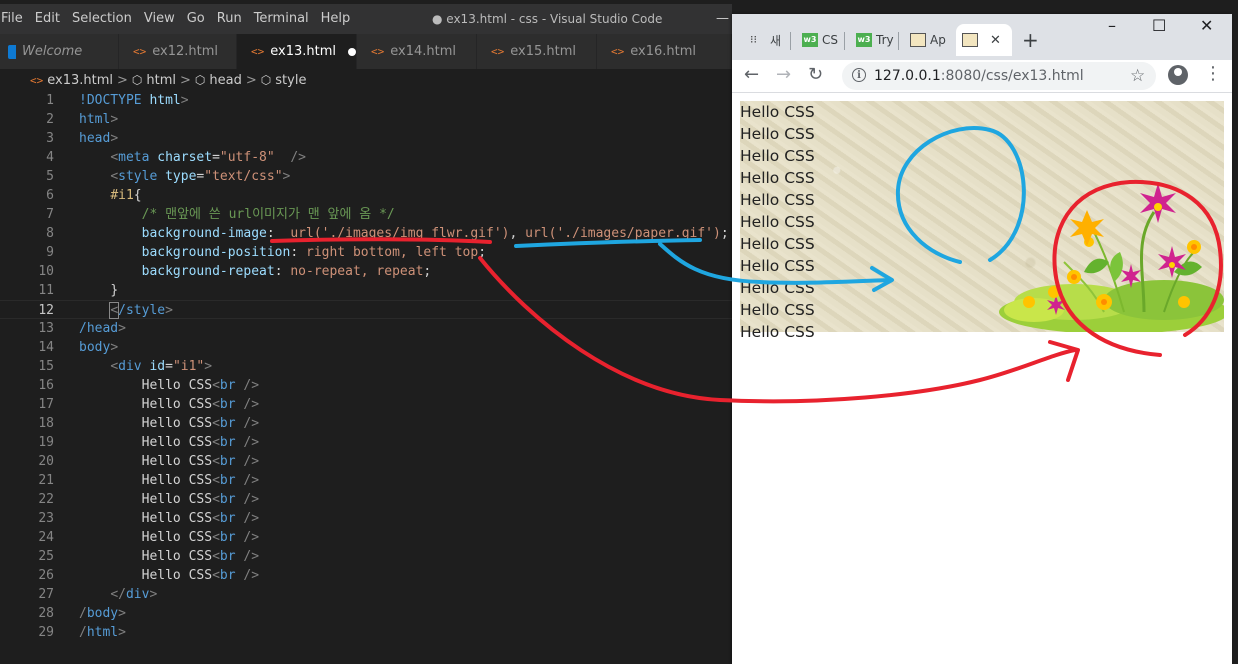 Image resolution: width=1238 pixels, height=664 pixels. I want to click on url-text: 127.0.0.1:8080/css/ex13.html, so click(979, 76).